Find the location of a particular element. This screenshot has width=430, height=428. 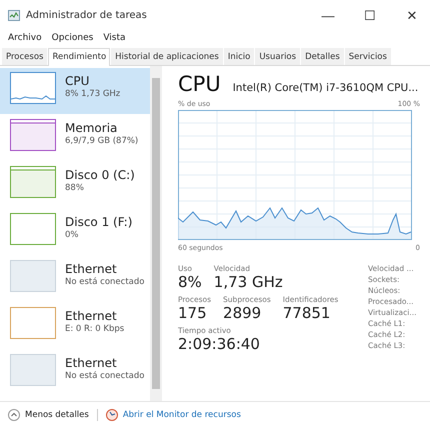

item-name: CPU is located at coordinates (77, 81).